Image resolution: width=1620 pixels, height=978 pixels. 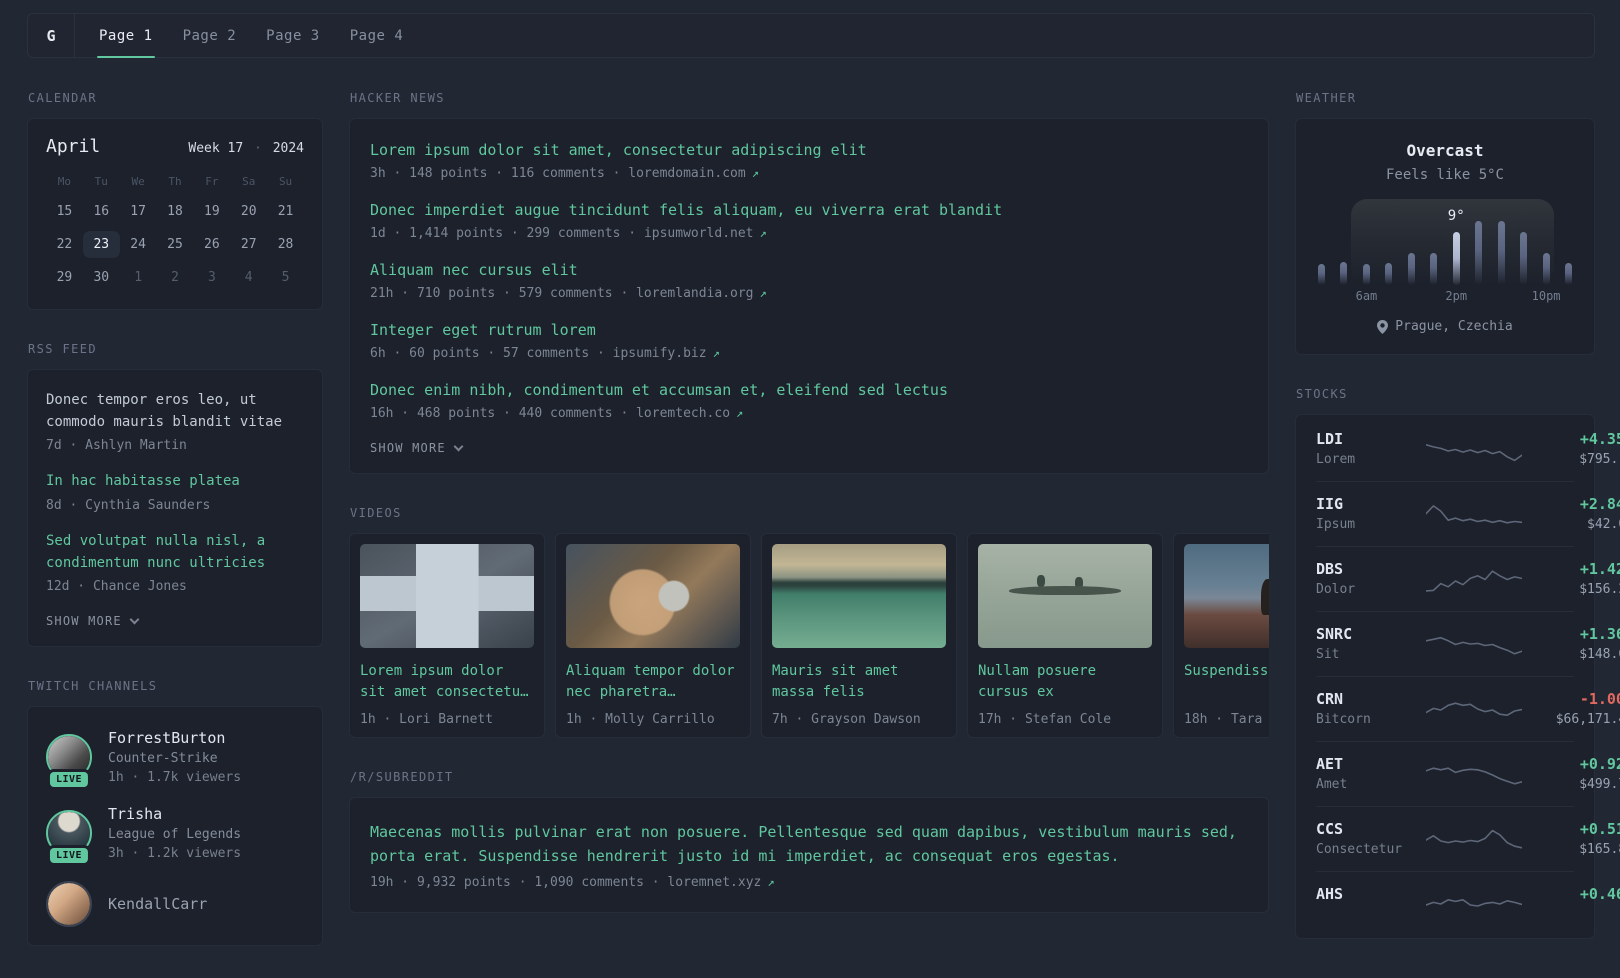 What do you see at coordinates (210, 35) in the screenshot?
I see `tab-page-2: Page 2` at bounding box center [210, 35].